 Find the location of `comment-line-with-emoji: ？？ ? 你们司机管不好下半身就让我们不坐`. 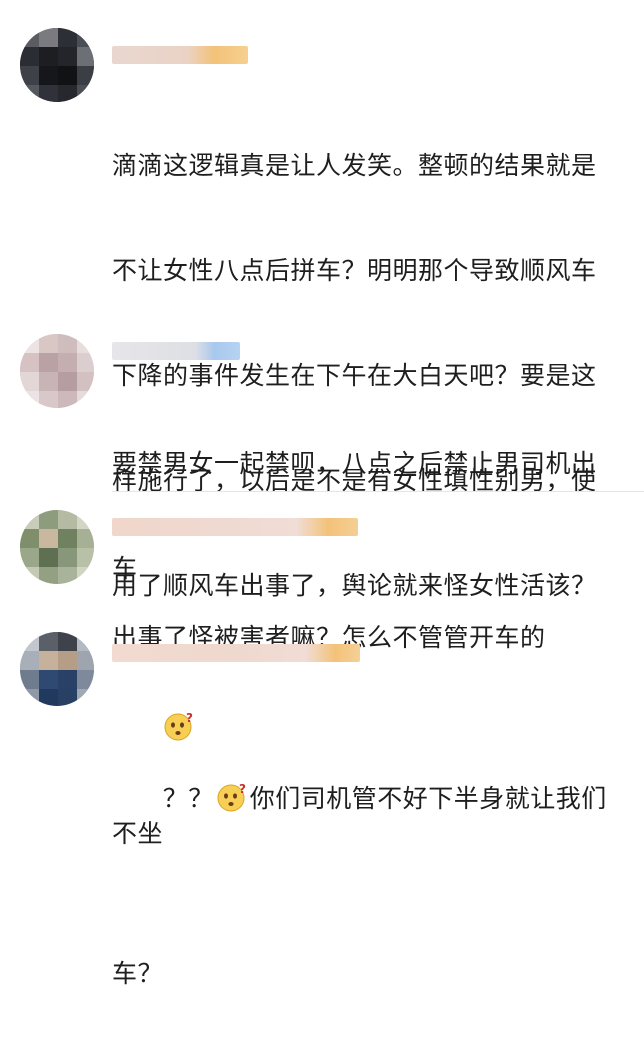

comment-line-with-emoji: ？？ ? 你们司机管不好下半身就让我们不坐 is located at coordinates (364, 816).